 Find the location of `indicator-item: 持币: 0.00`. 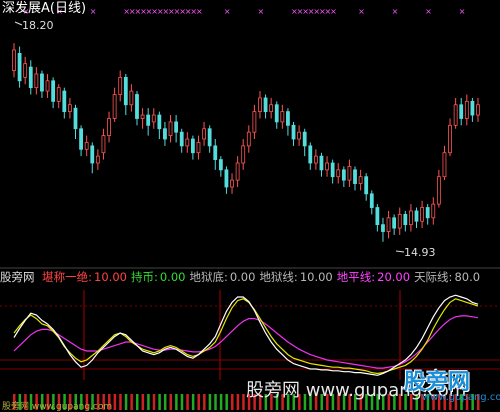

indicator-item: 持币: 0.00 is located at coordinates (158, 277).